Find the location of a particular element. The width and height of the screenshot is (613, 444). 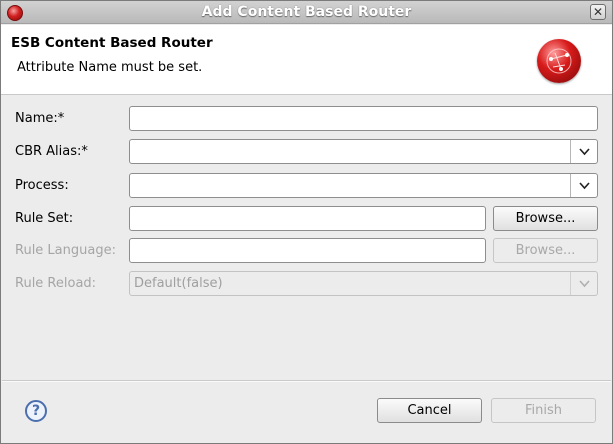

cbr-alias-dropdown-button is located at coordinates (583, 151).